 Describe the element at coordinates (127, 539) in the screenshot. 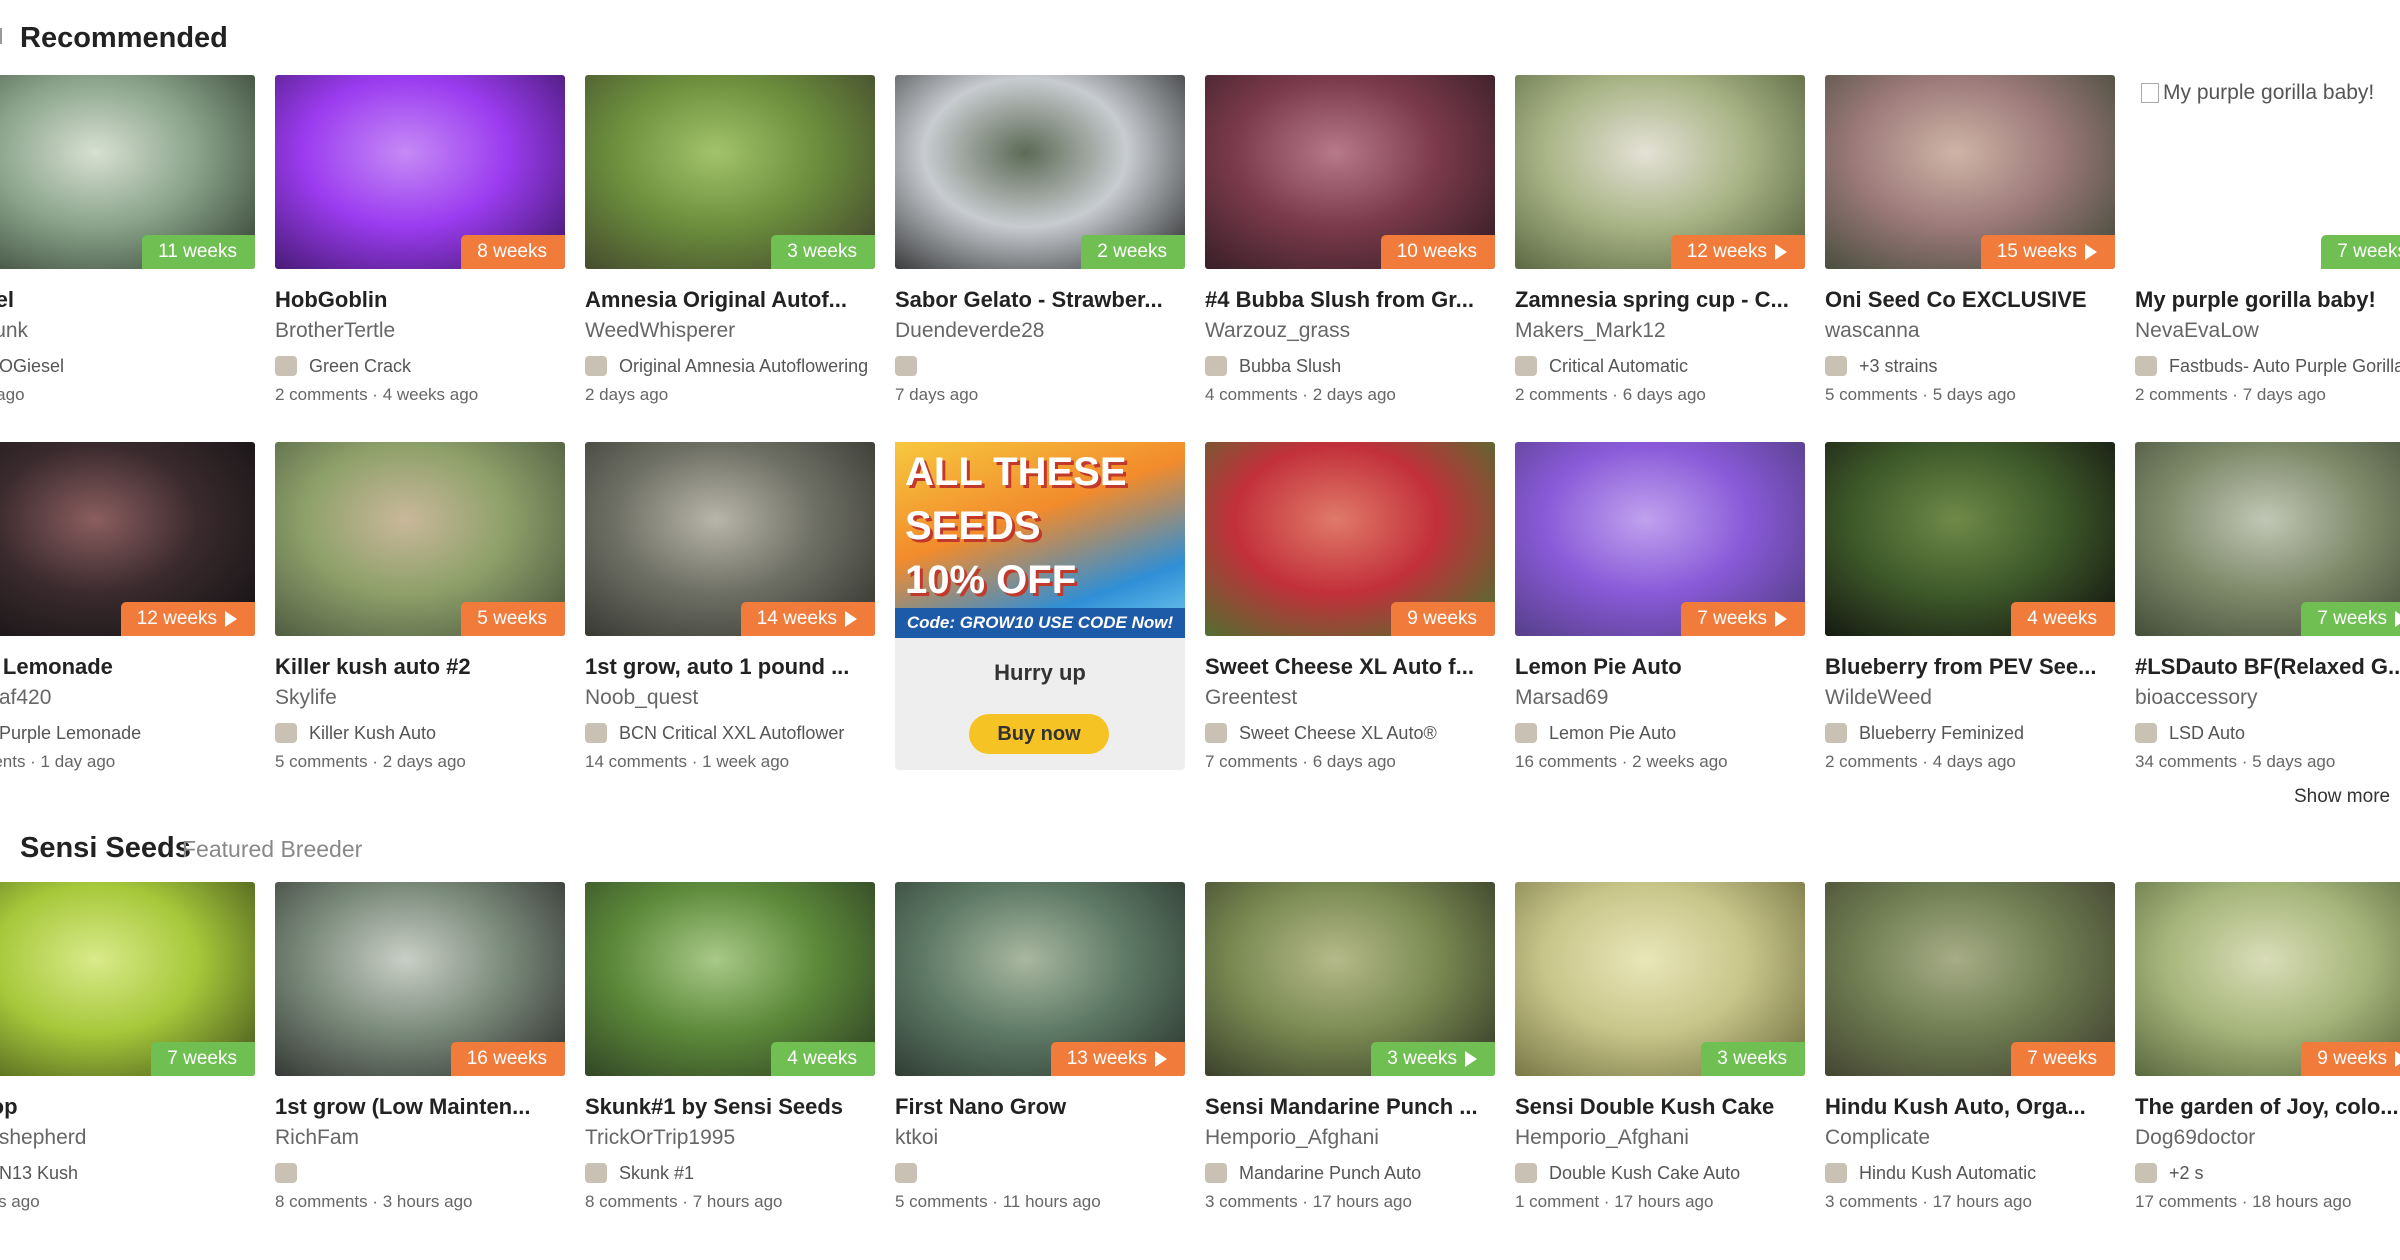

I see `diary-thumbnail: 12 weeks` at that location.